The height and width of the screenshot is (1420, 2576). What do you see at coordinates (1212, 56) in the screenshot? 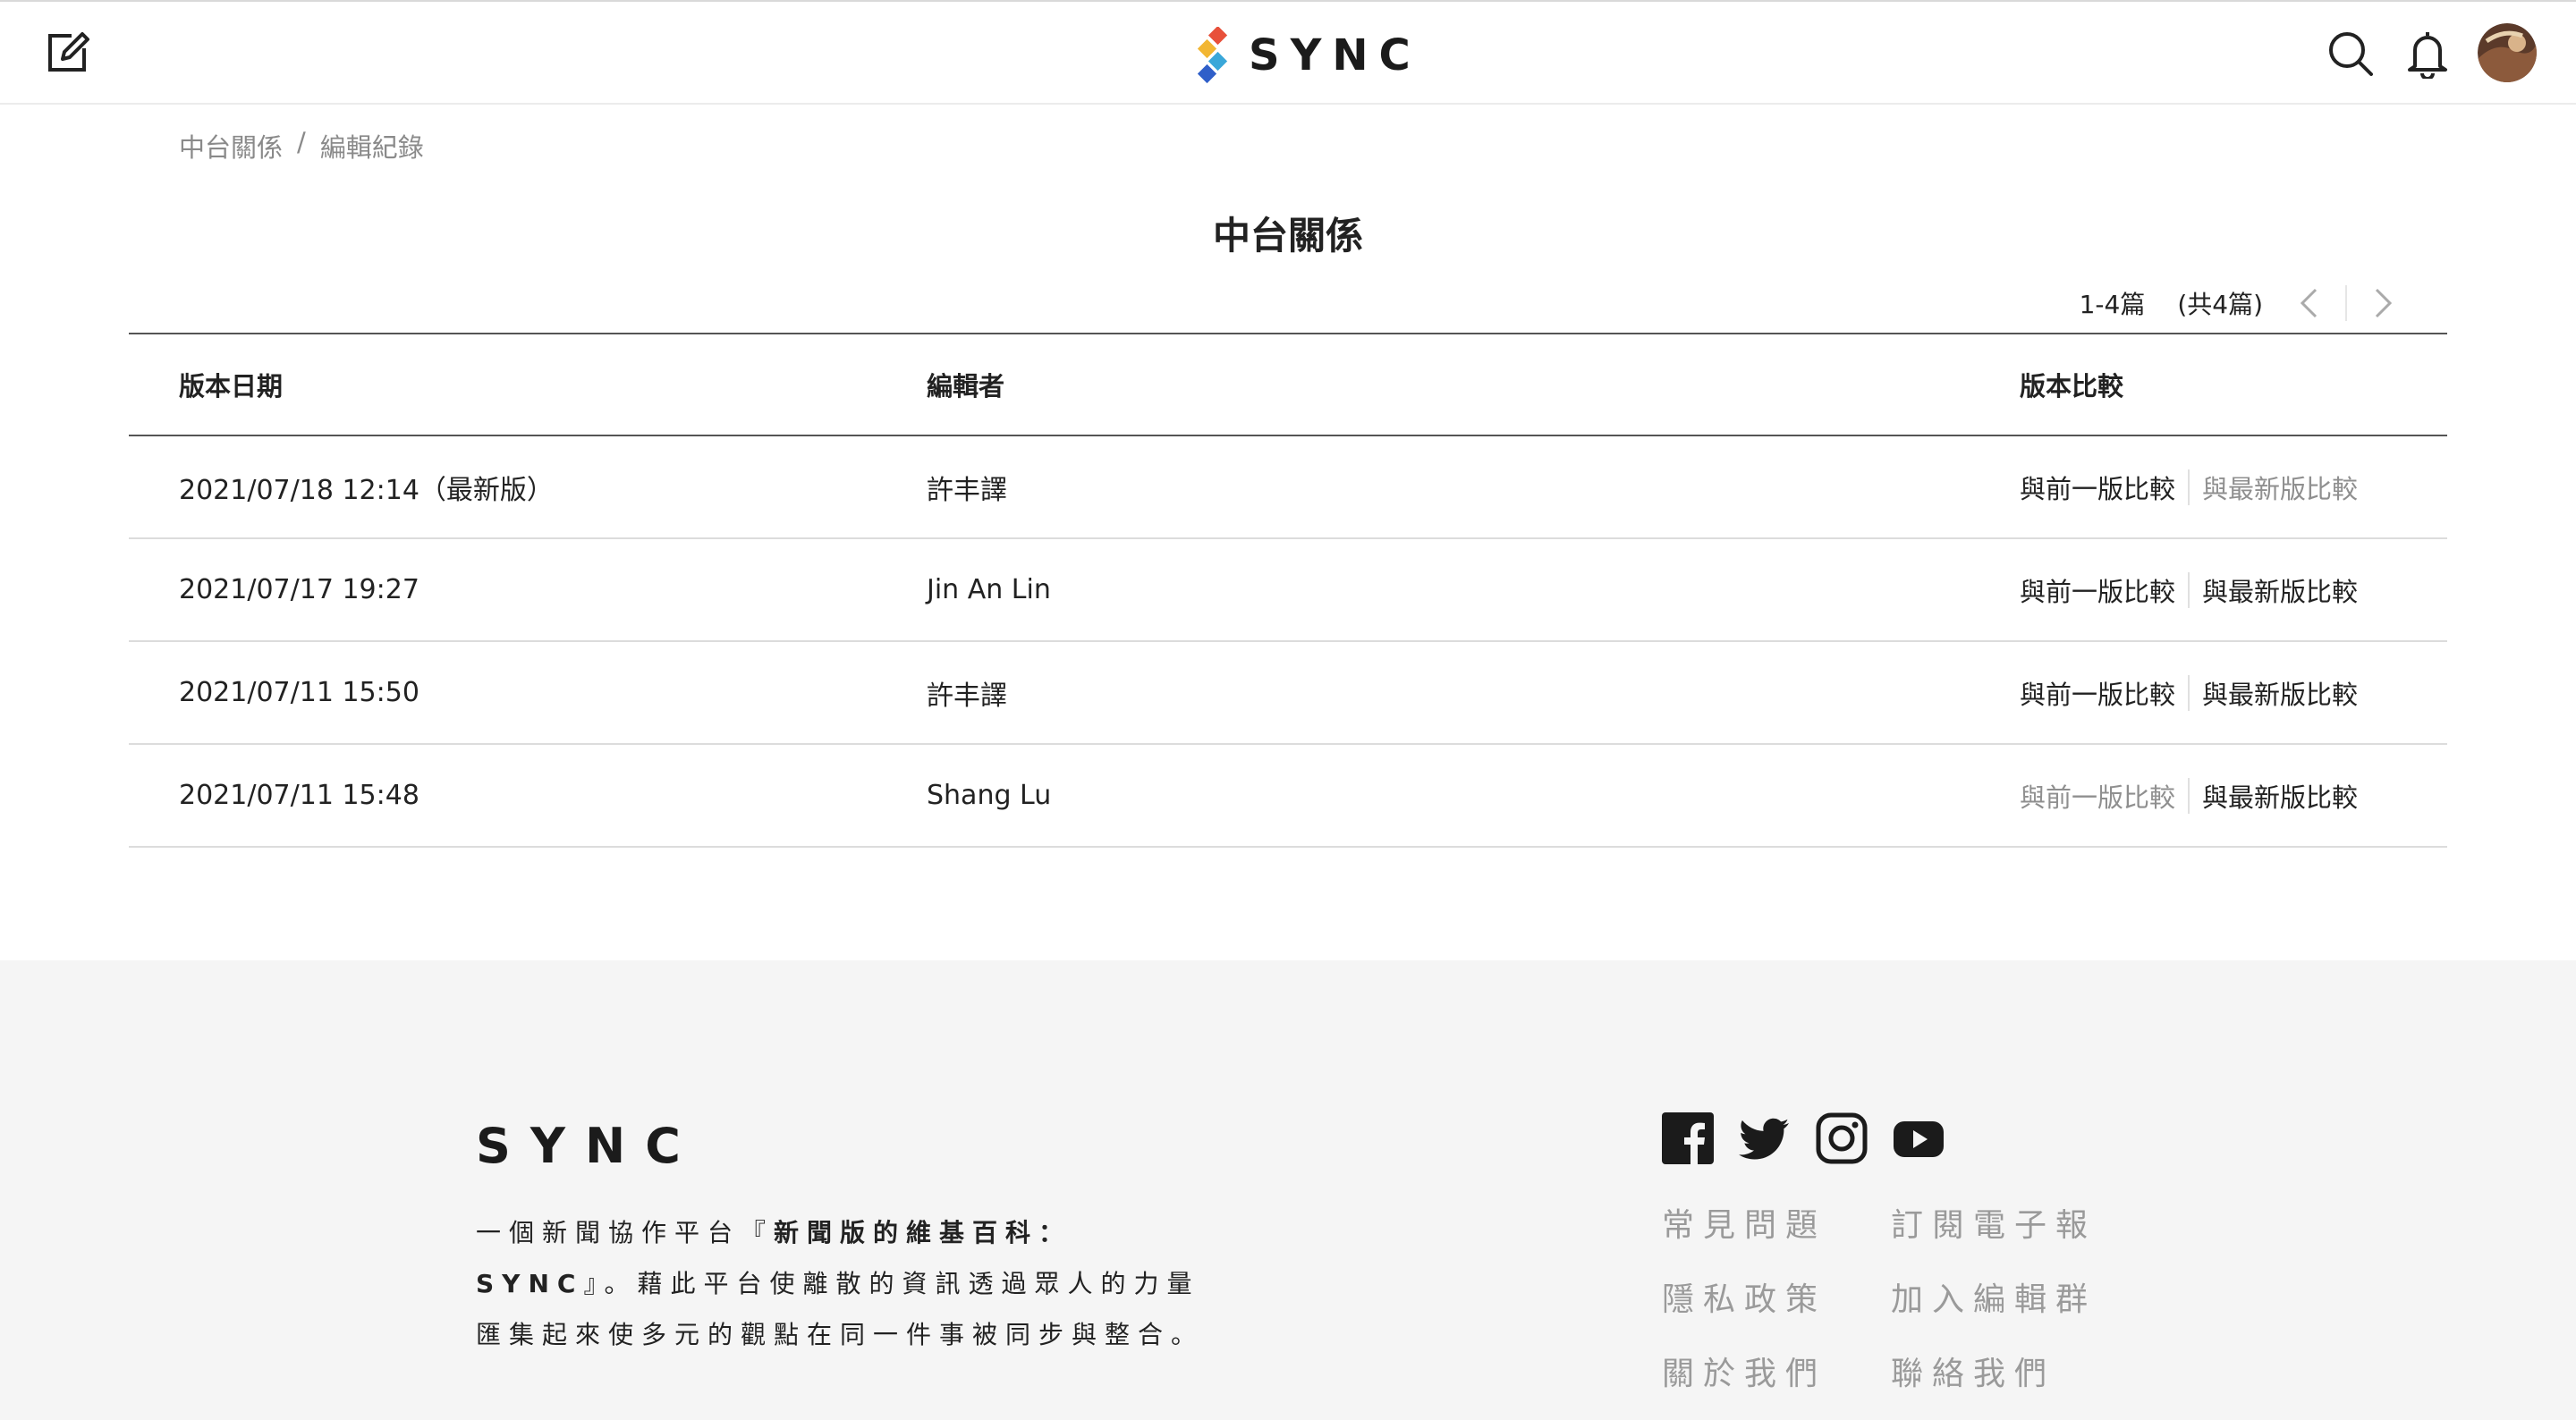
I see `logo-mark-icon` at bounding box center [1212, 56].